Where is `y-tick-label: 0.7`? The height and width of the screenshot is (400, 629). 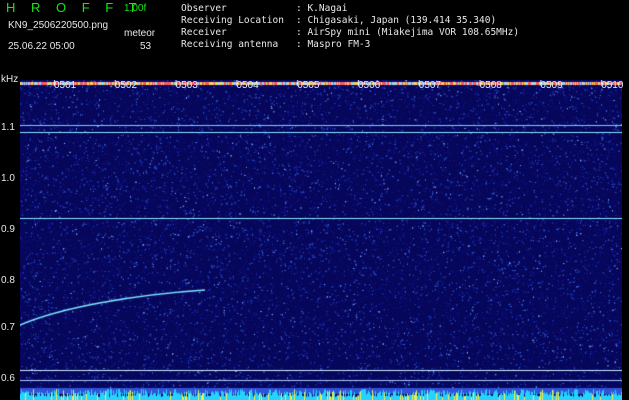 y-tick-label: 0.7 is located at coordinates (8, 327).